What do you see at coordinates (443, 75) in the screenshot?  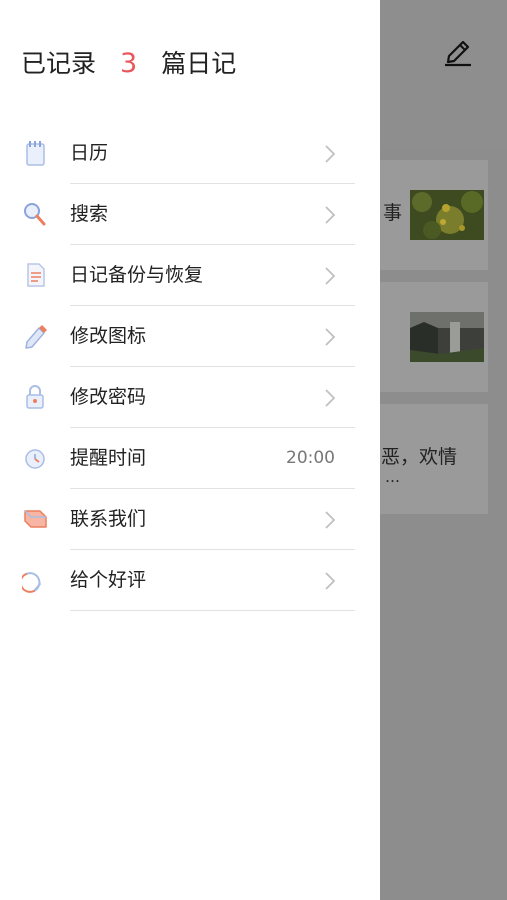 I see `background-header` at bounding box center [443, 75].